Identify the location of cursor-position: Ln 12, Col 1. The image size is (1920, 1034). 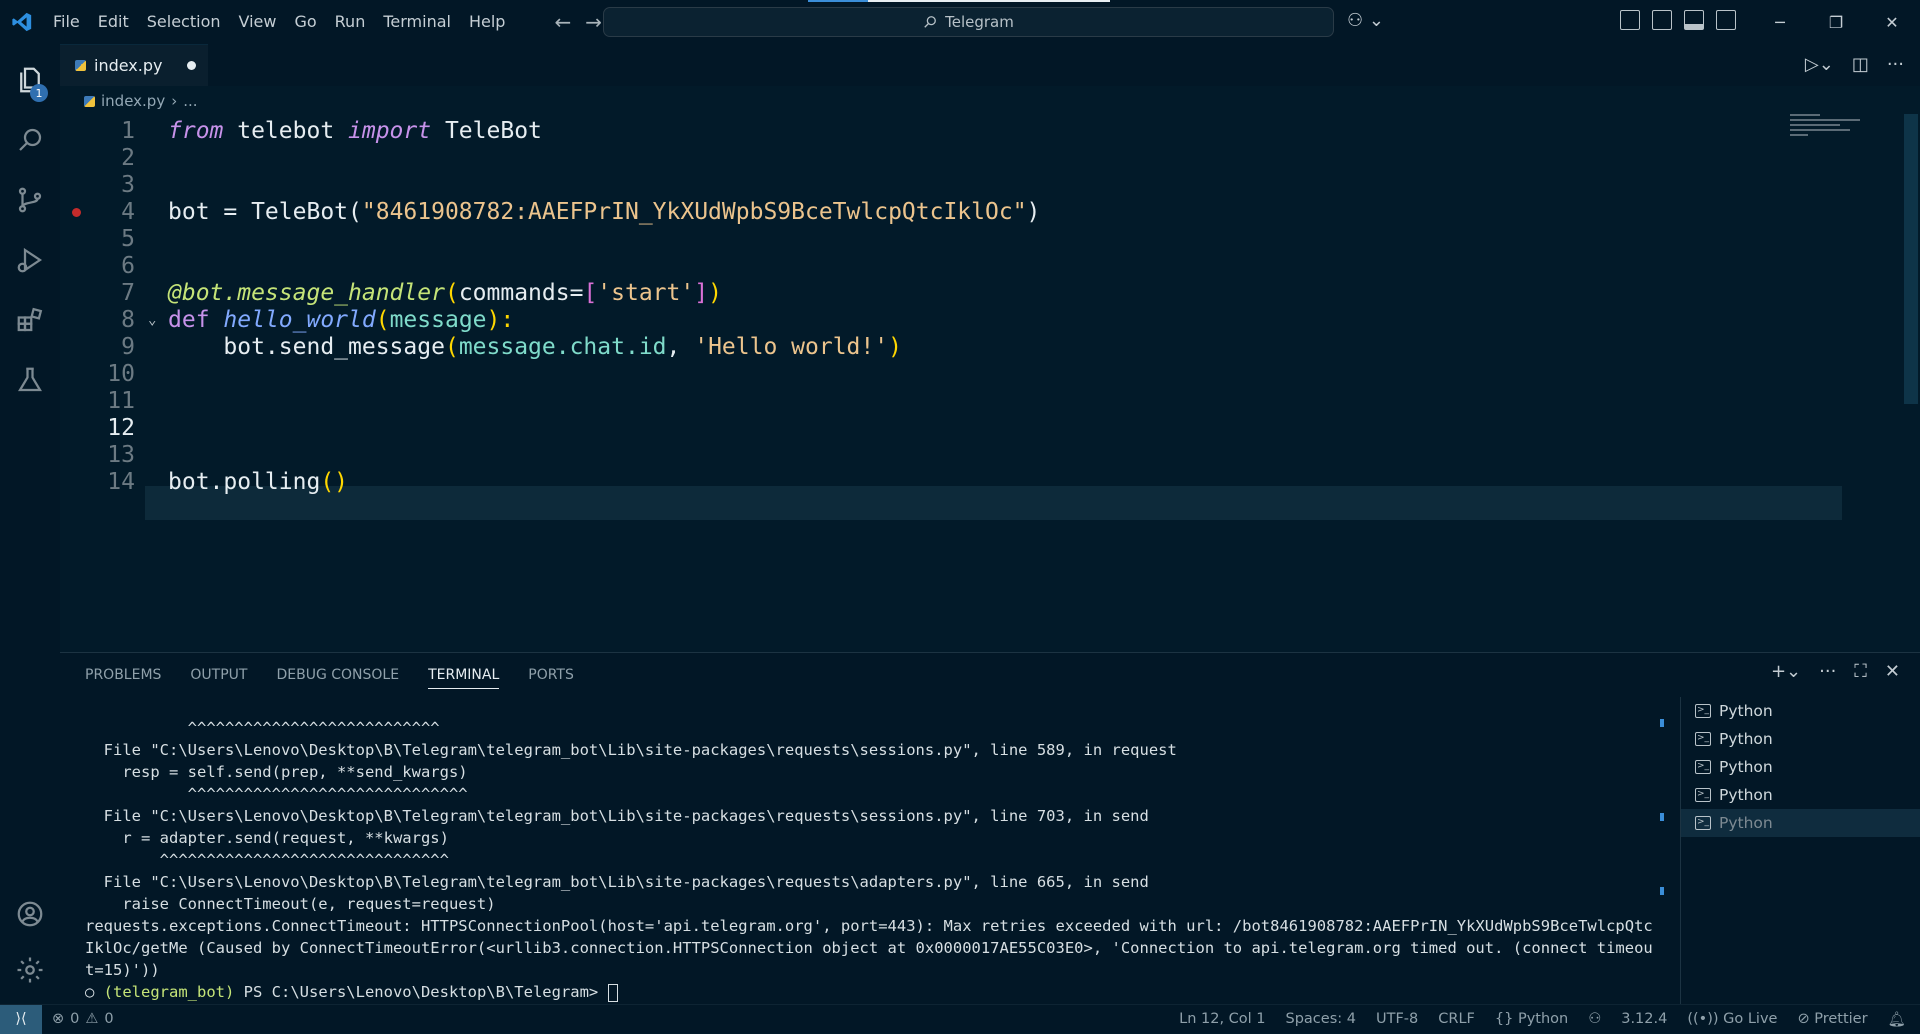
(1222, 1019).